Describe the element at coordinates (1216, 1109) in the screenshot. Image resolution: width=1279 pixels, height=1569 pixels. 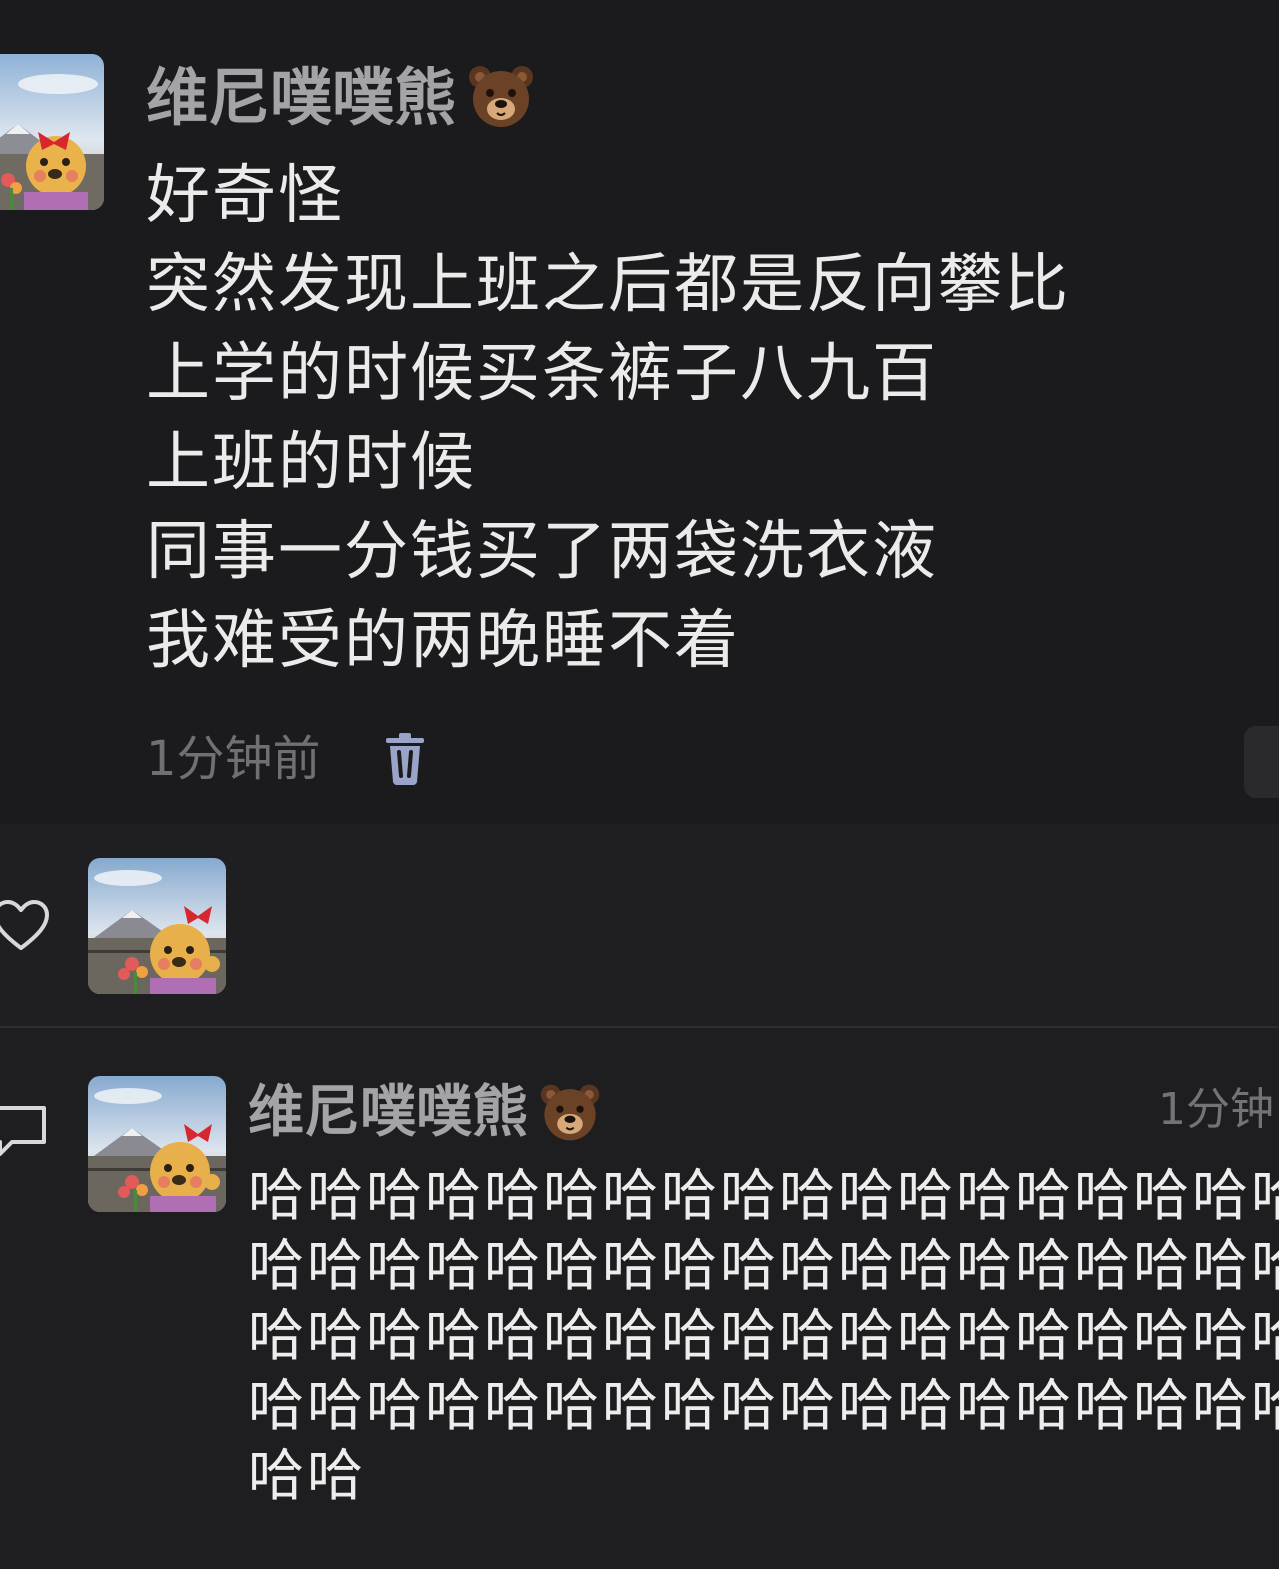
I see `comment-timestamp: 1分钟` at that location.